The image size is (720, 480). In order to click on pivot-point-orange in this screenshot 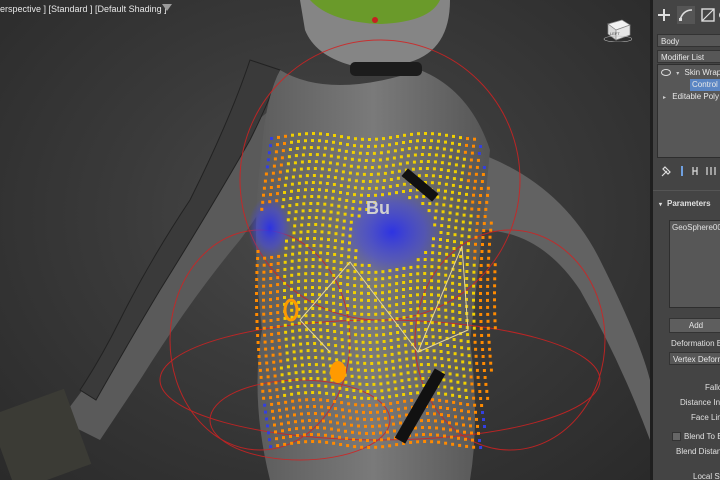, I will do `click(338, 372)`.